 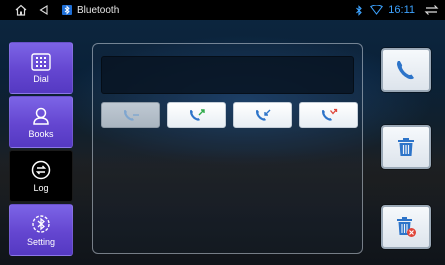 I want to click on filter-missed-button, so click(x=328, y=115).